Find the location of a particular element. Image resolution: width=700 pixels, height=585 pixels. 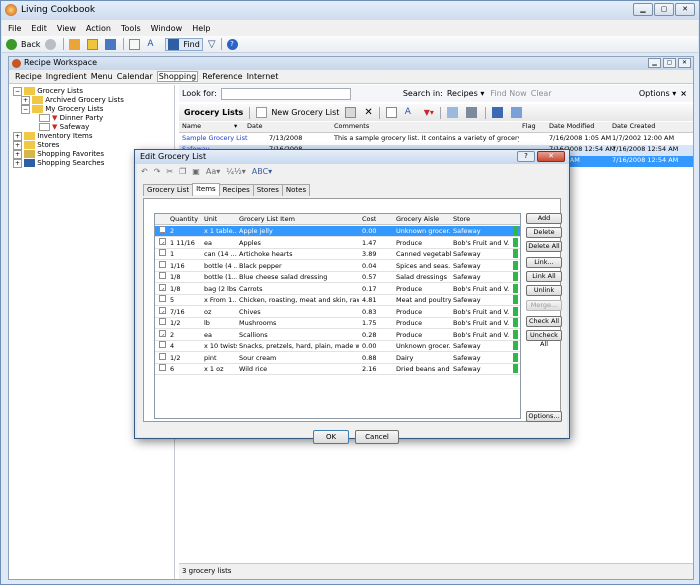

workspace-icon is located at coordinates (93, 44).